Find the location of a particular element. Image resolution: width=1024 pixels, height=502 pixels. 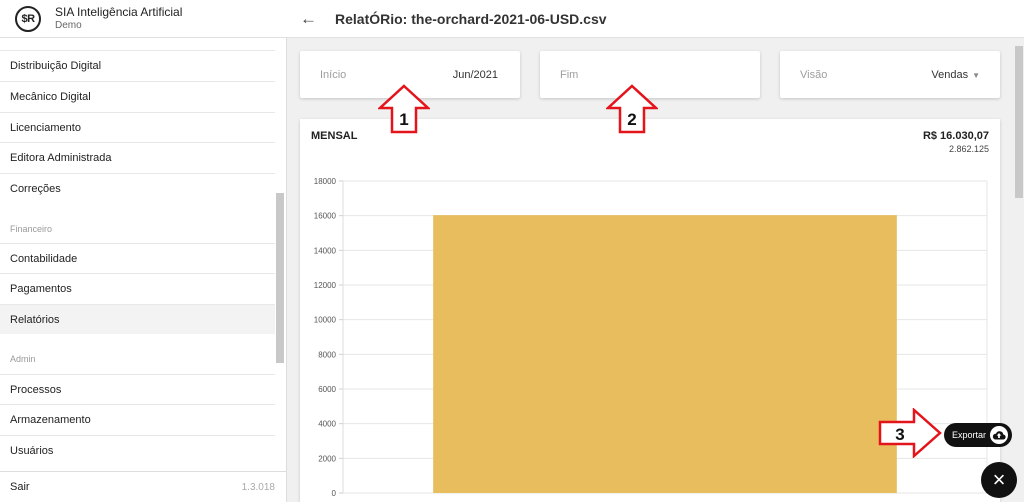

y-tick-label: 16000 is located at coordinates (325, 216).